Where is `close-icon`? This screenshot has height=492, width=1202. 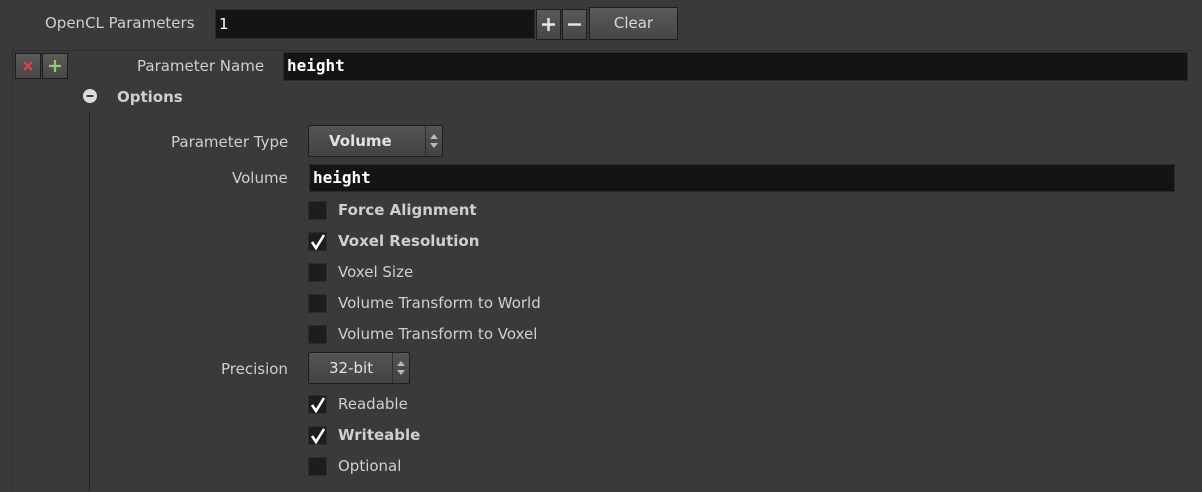 close-icon is located at coordinates (28, 66).